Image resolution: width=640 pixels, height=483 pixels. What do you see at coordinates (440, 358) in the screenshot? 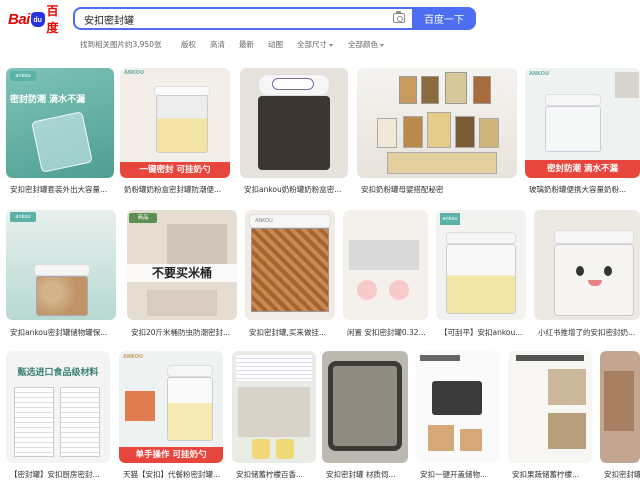
I see `text-panel` at bounding box center [440, 358].